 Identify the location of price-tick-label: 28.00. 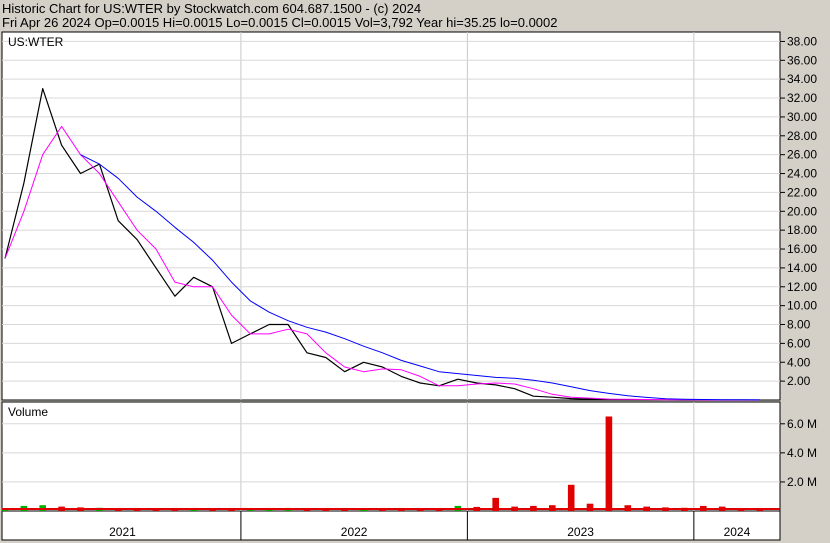
(802, 136).